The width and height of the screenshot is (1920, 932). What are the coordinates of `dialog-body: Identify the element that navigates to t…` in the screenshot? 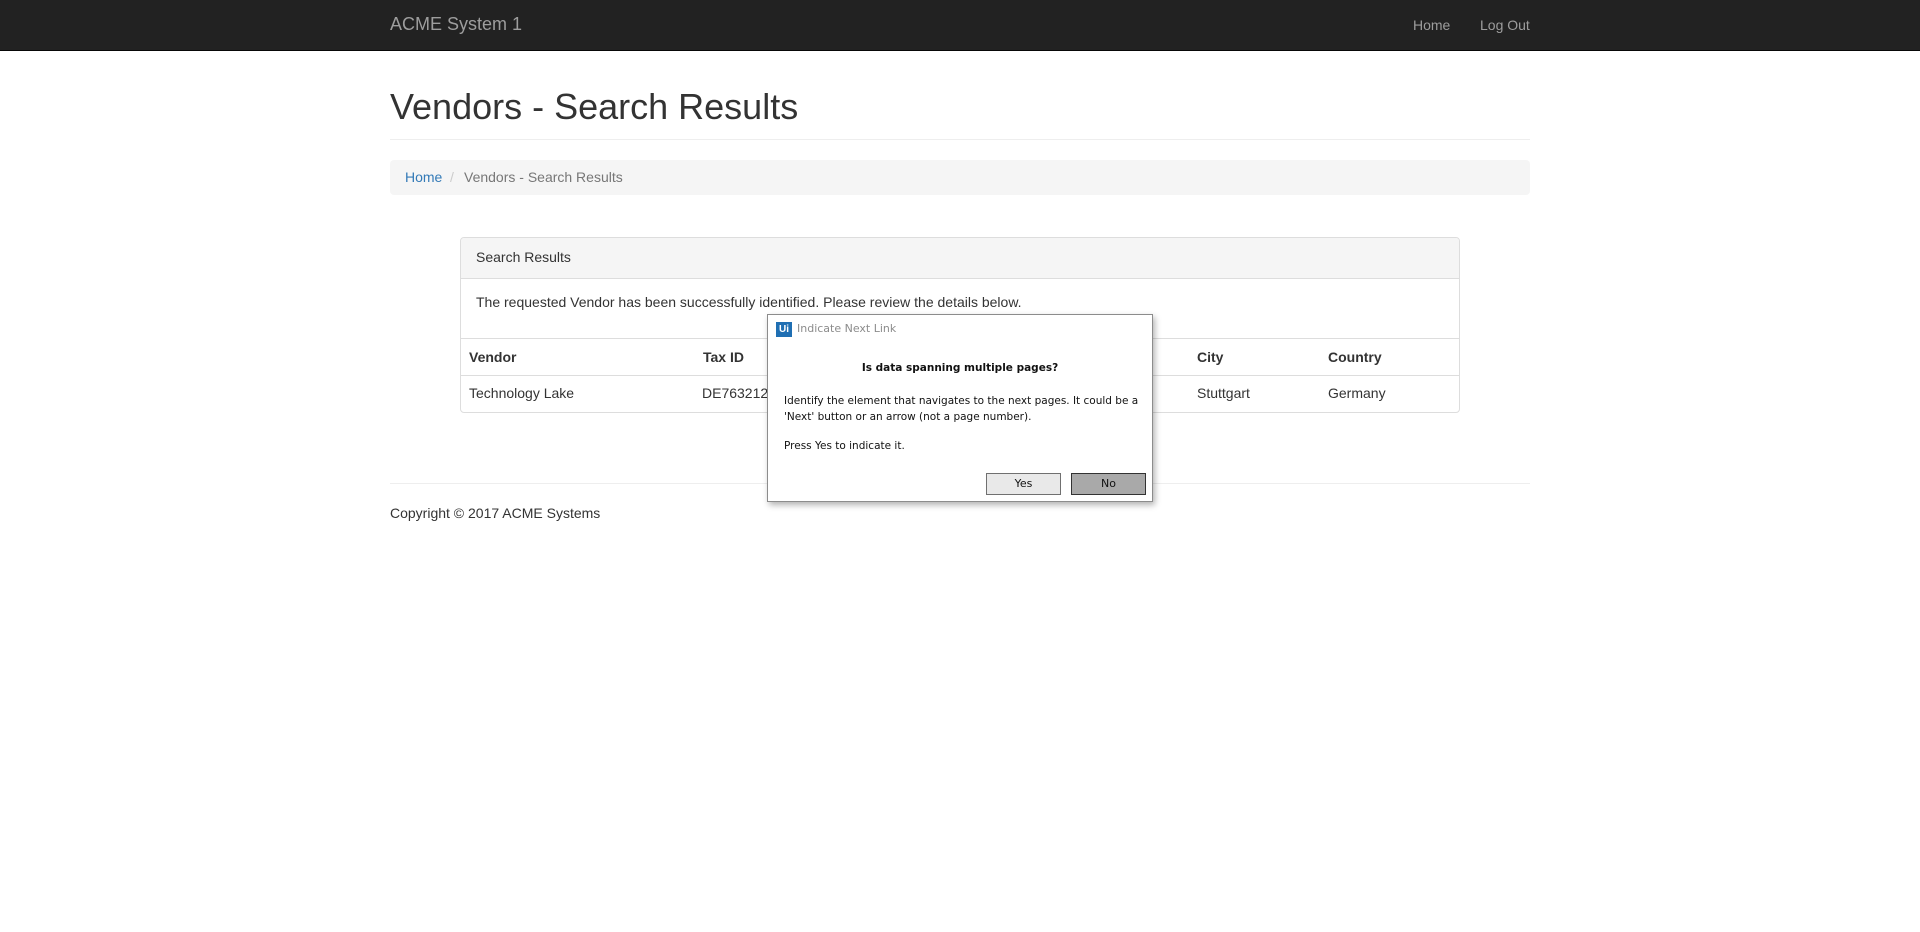 It's located at (961, 409).